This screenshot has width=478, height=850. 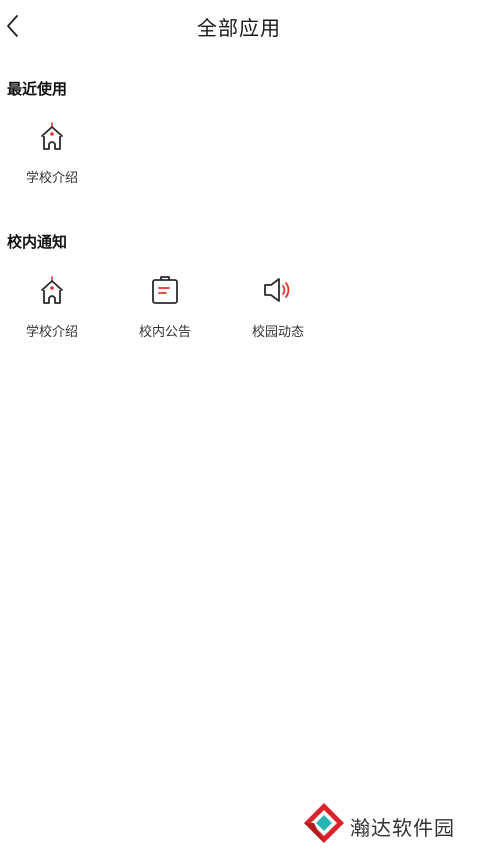 I want to click on watermark: 瀚达软件园, so click(x=387, y=824).